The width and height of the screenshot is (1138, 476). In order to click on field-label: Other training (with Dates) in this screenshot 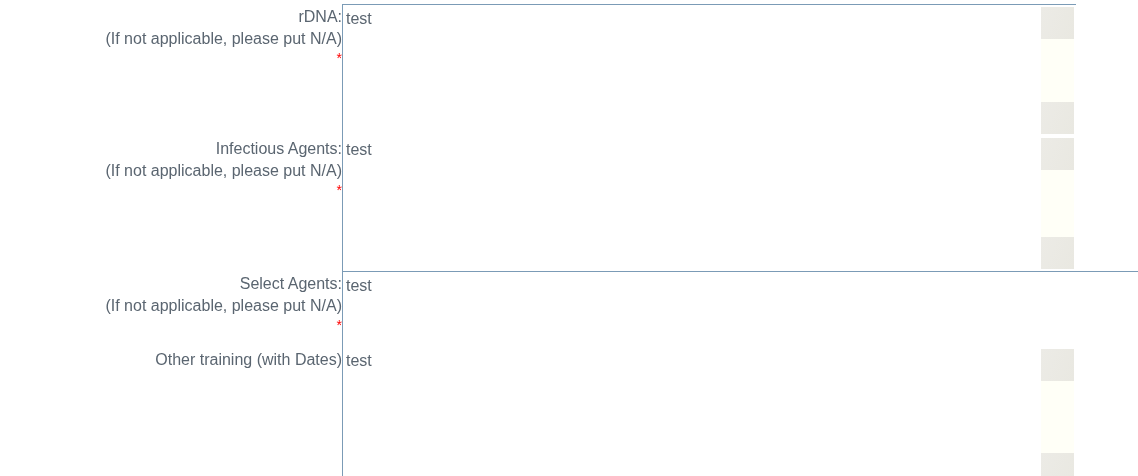, I will do `click(248, 360)`.